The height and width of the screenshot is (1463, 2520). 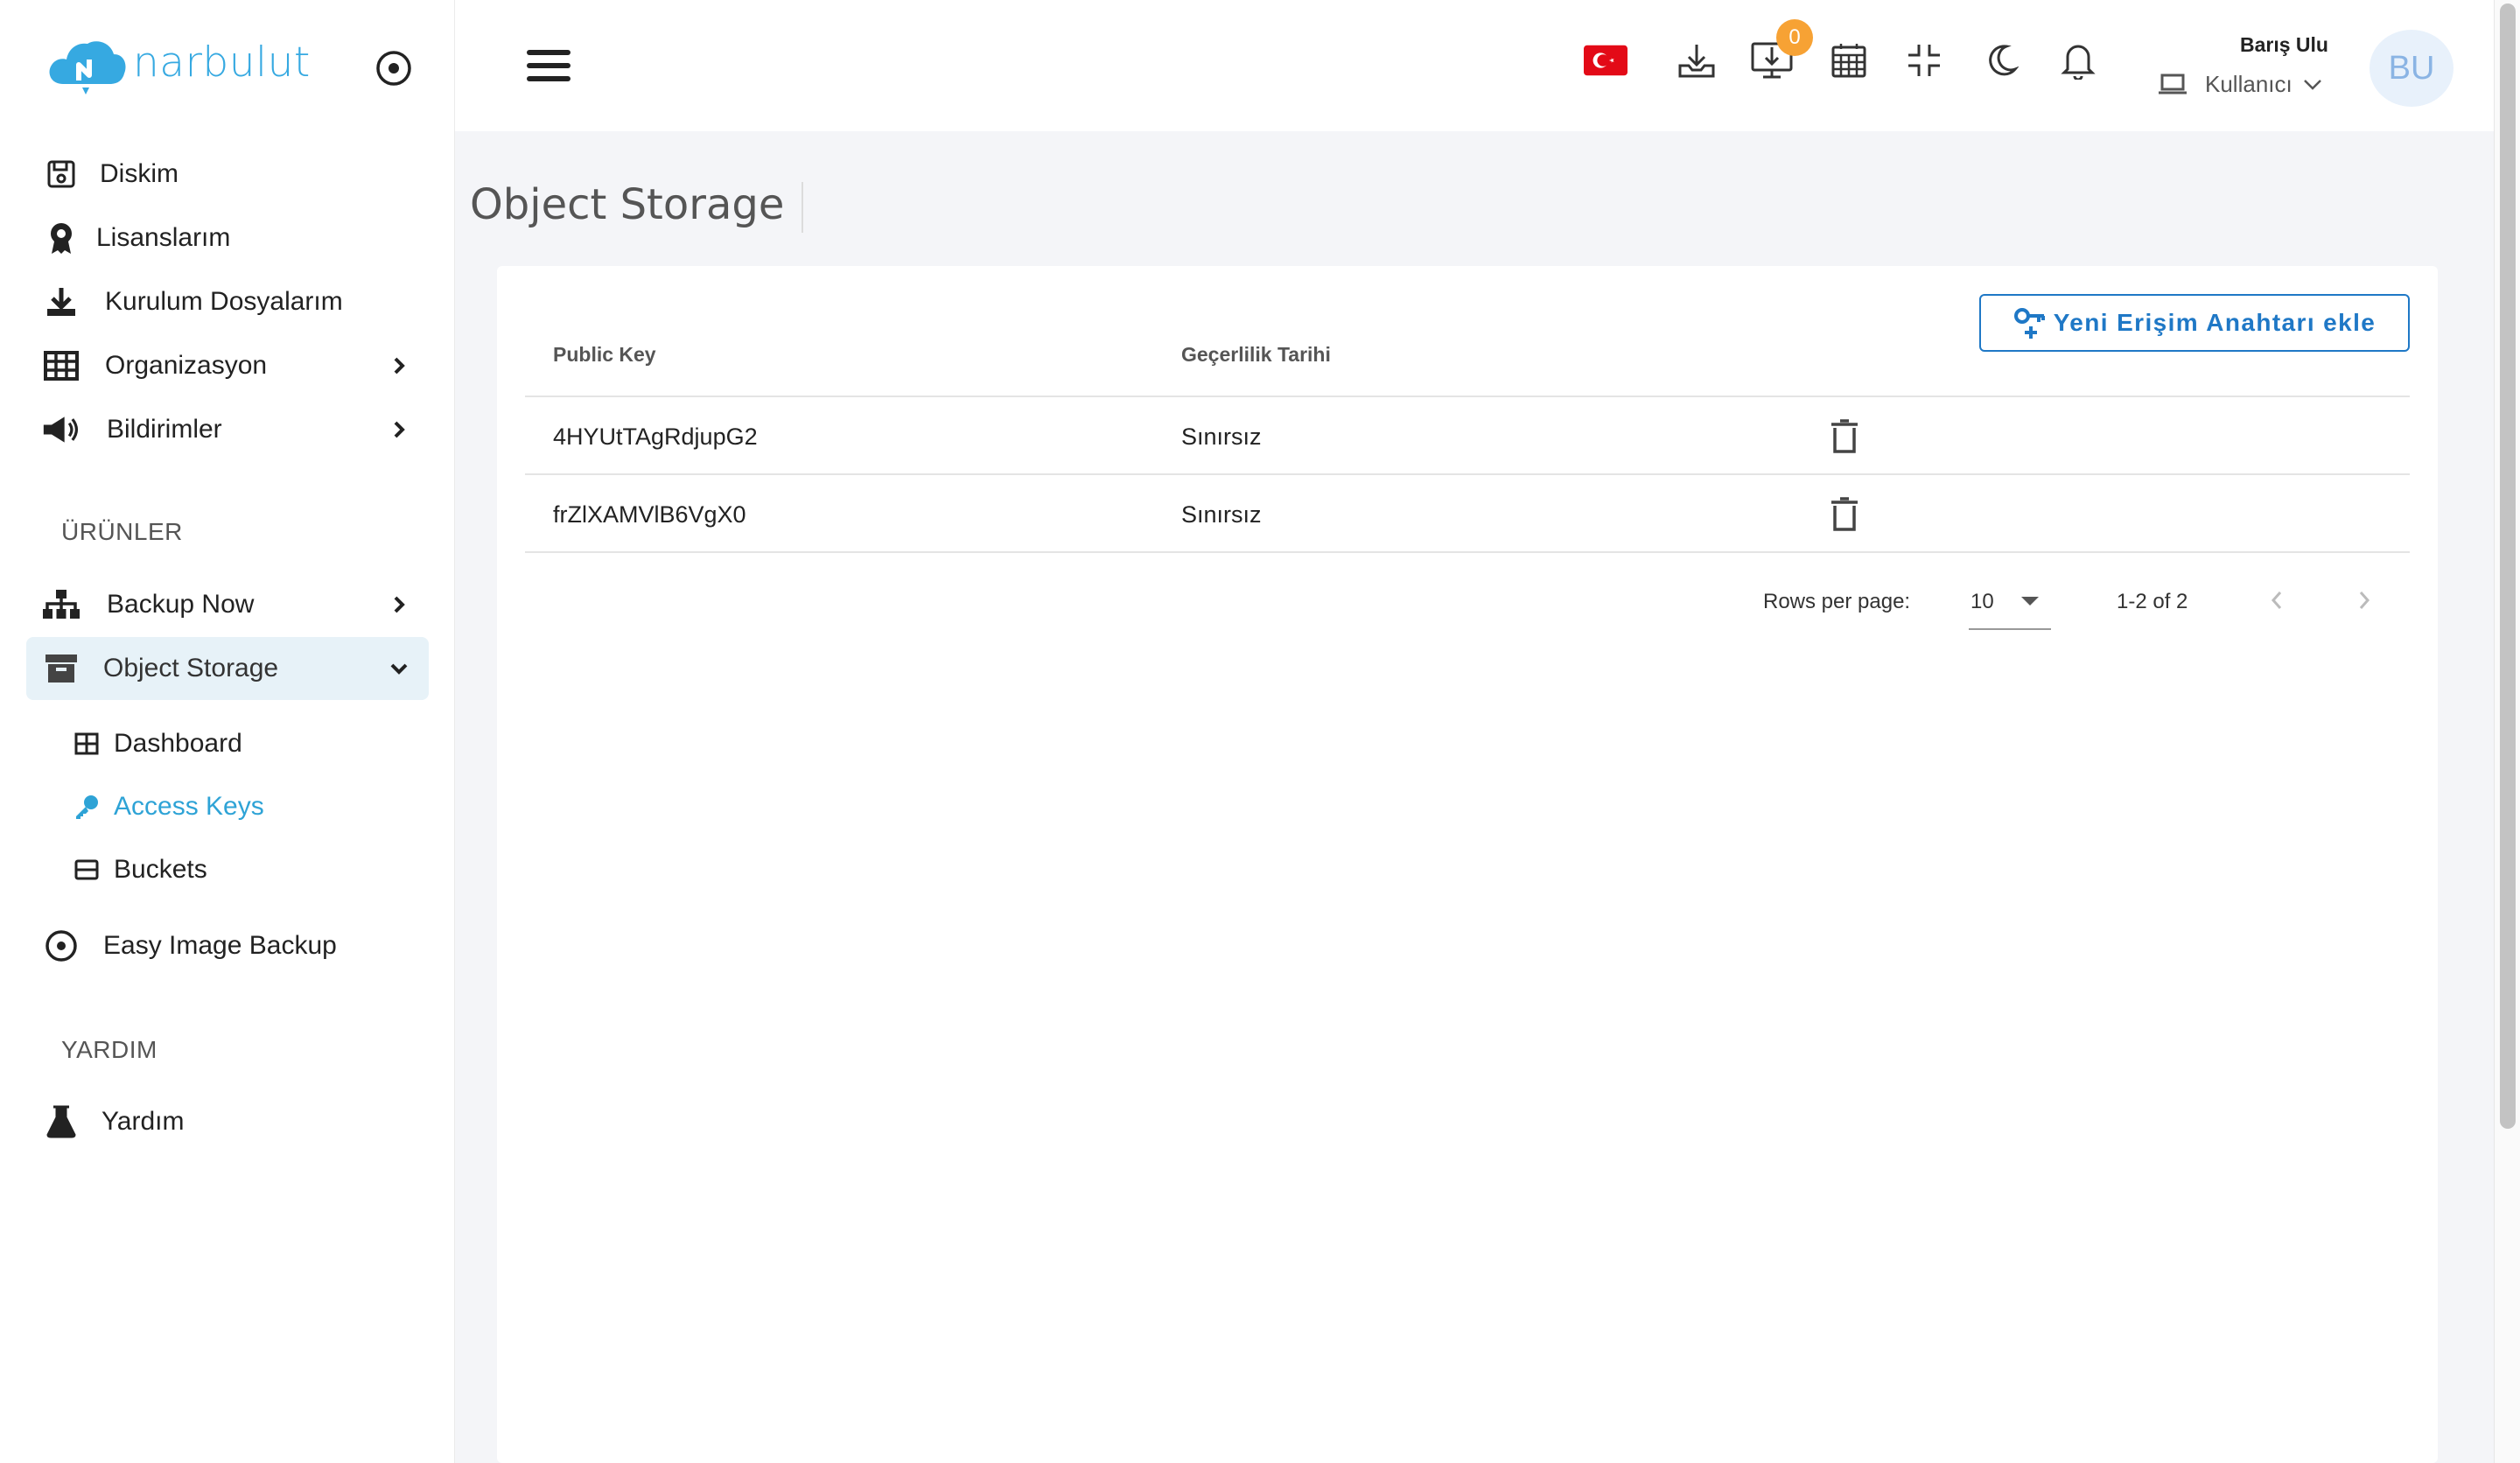 What do you see at coordinates (604, 355) in the screenshot?
I see `column-header-public-key: Public Key` at bounding box center [604, 355].